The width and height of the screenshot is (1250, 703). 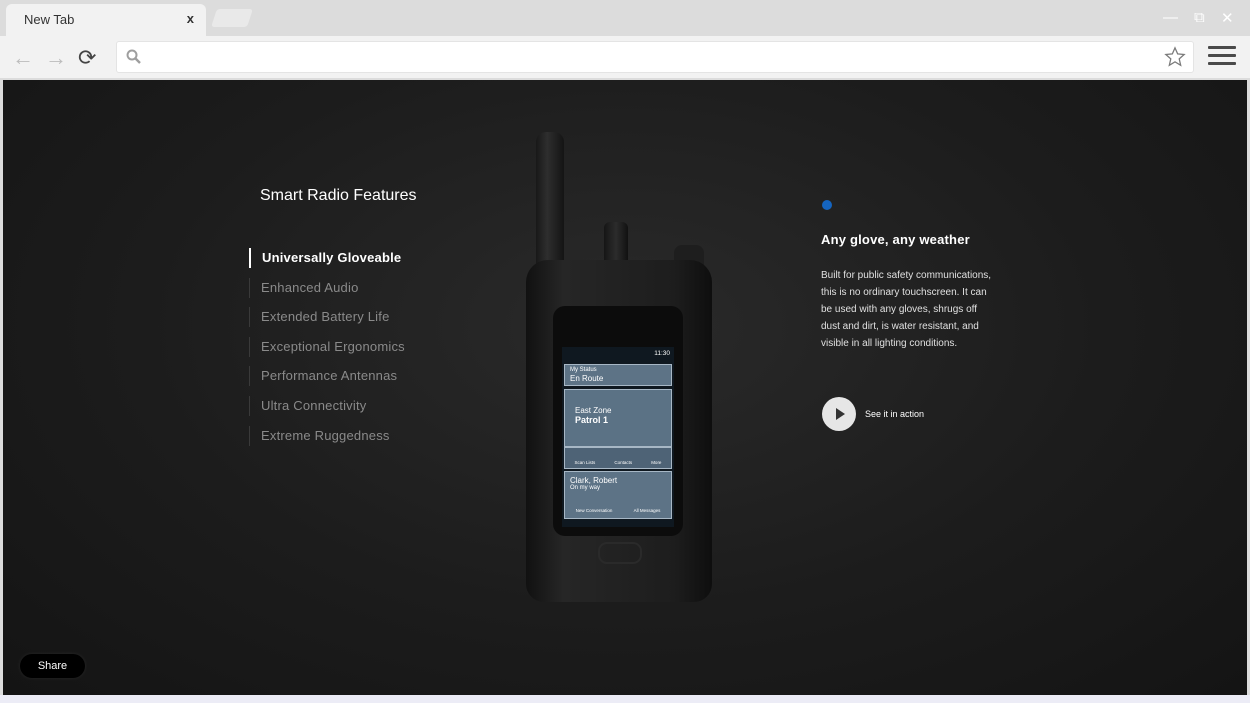 I want to click on features-title: Smart Radio Features, so click(x=338, y=195).